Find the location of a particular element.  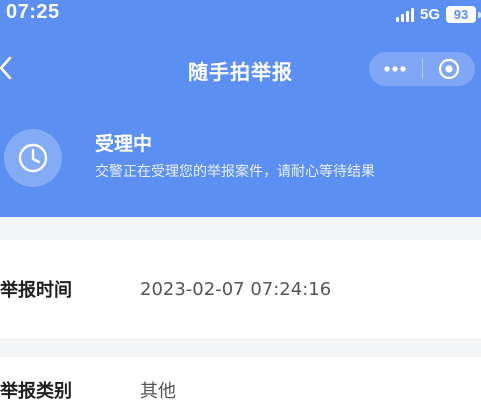

target-circle-icon is located at coordinates (448, 69).